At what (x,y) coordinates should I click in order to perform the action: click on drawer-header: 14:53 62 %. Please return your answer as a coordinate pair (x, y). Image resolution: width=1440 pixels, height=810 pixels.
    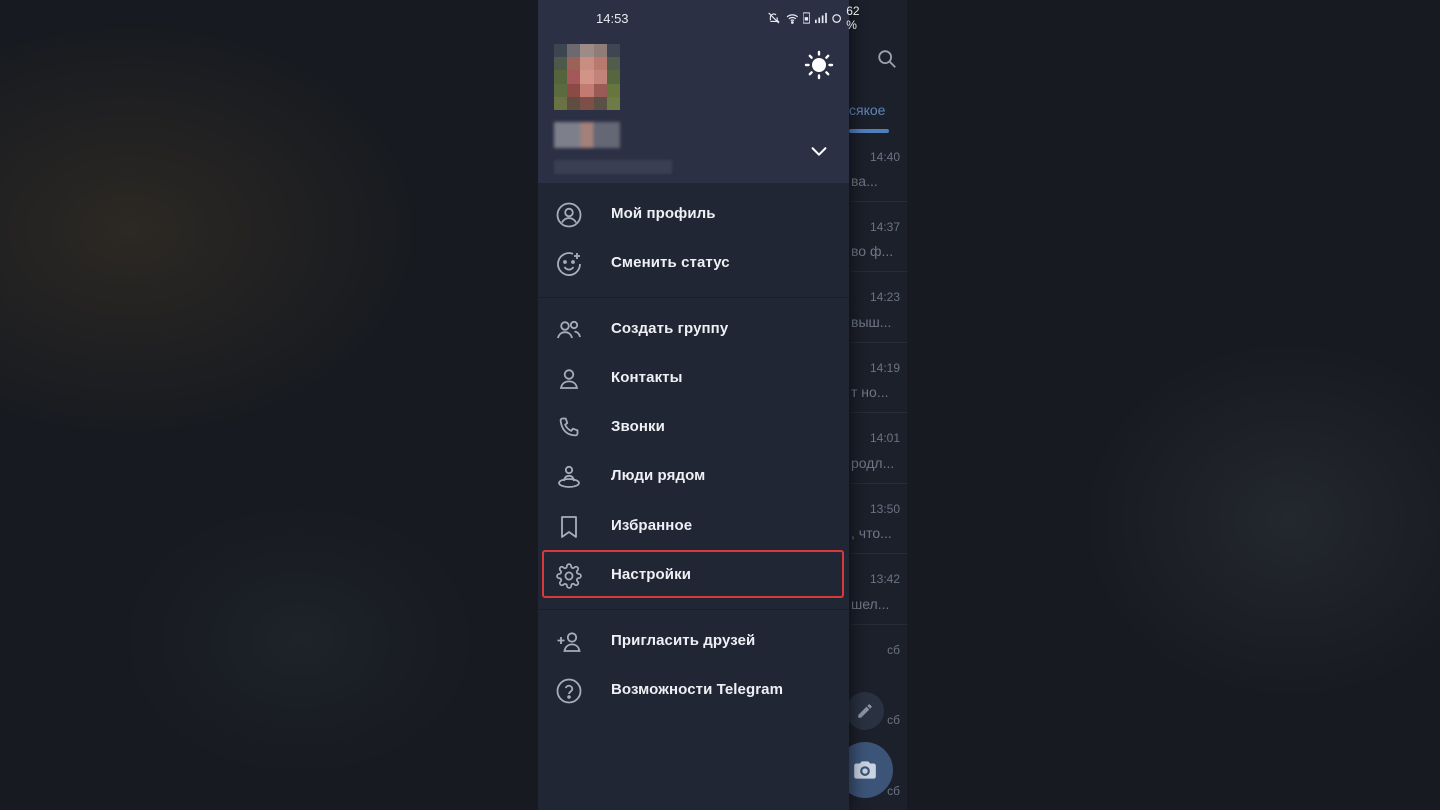
    Looking at the image, I should click on (699, 91).